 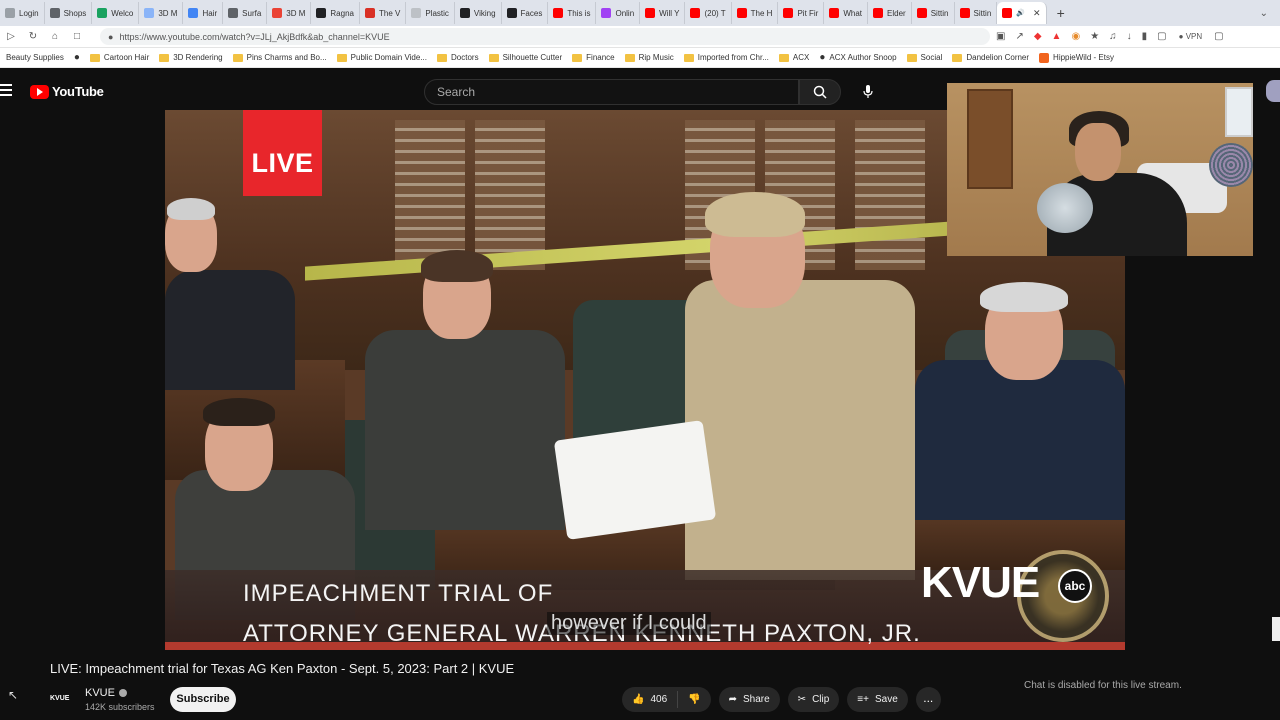 I want to click on download-icon: ↓, so click(x=1129, y=36).